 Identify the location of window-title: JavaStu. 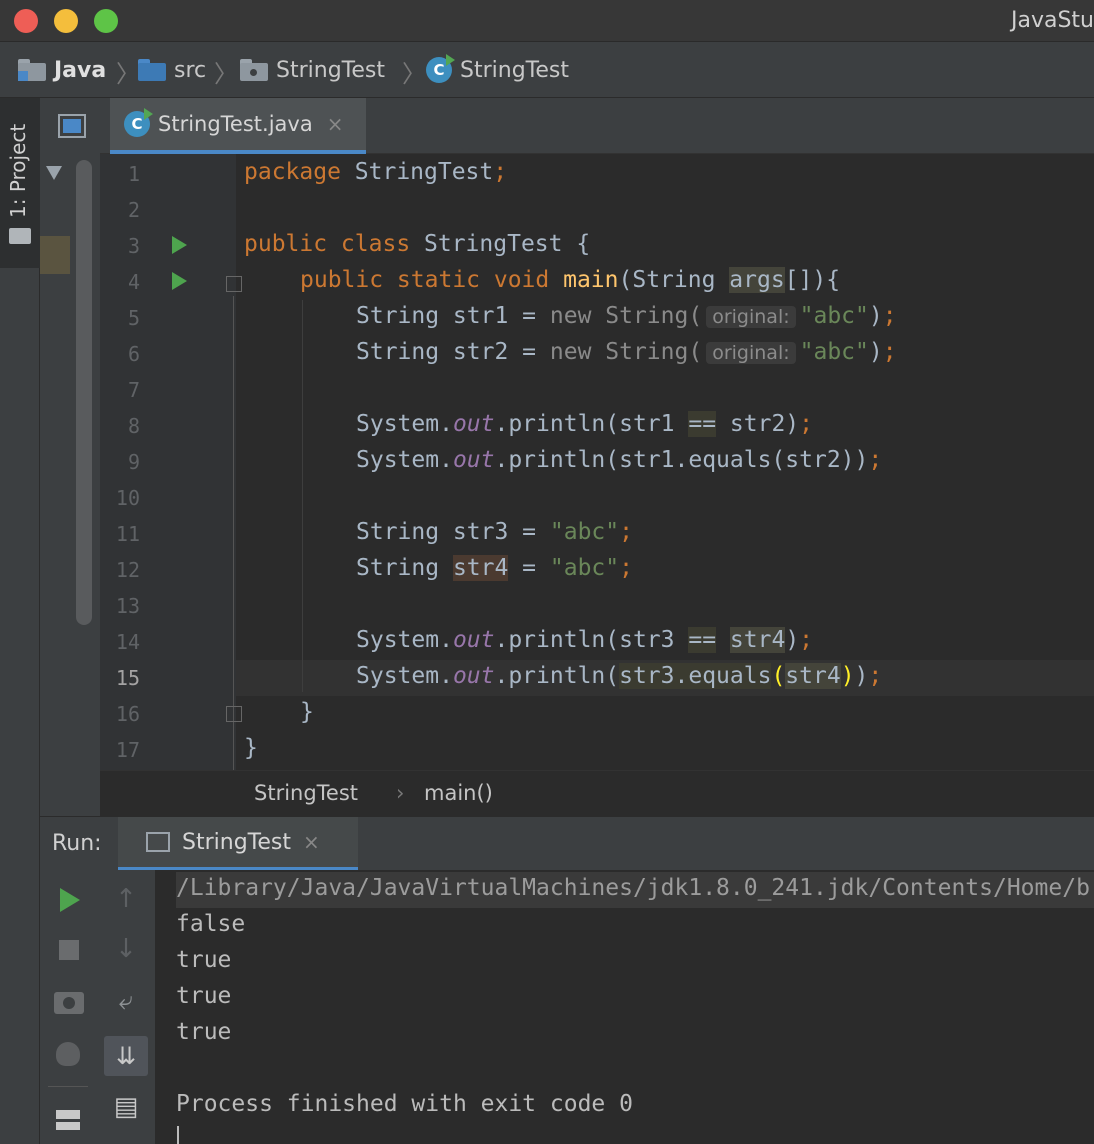
(1052, 20).